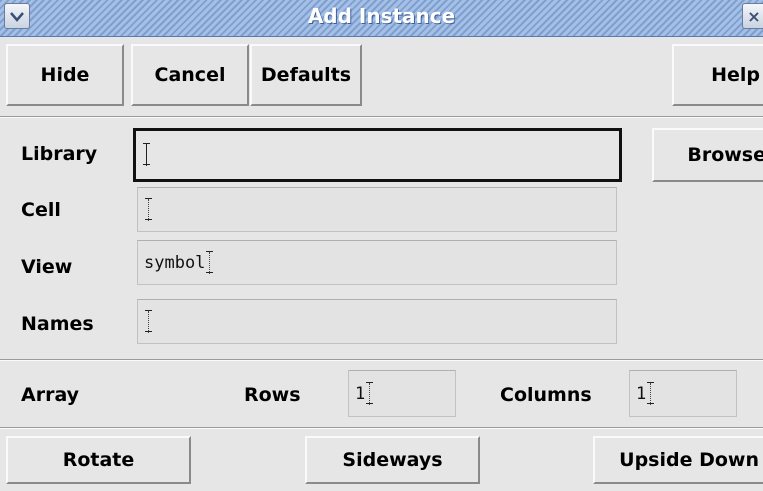 Image resolution: width=763 pixels, height=491 pixels. What do you see at coordinates (707, 155) in the screenshot?
I see `browse-button: Browse` at bounding box center [707, 155].